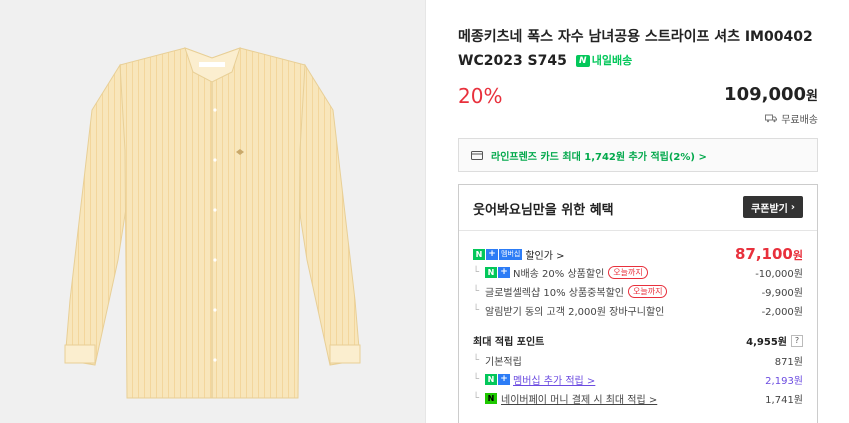 This screenshot has height=423, width=849. What do you see at coordinates (779, 274) in the screenshot?
I see `discount-value: -10,000원` at bounding box center [779, 274].